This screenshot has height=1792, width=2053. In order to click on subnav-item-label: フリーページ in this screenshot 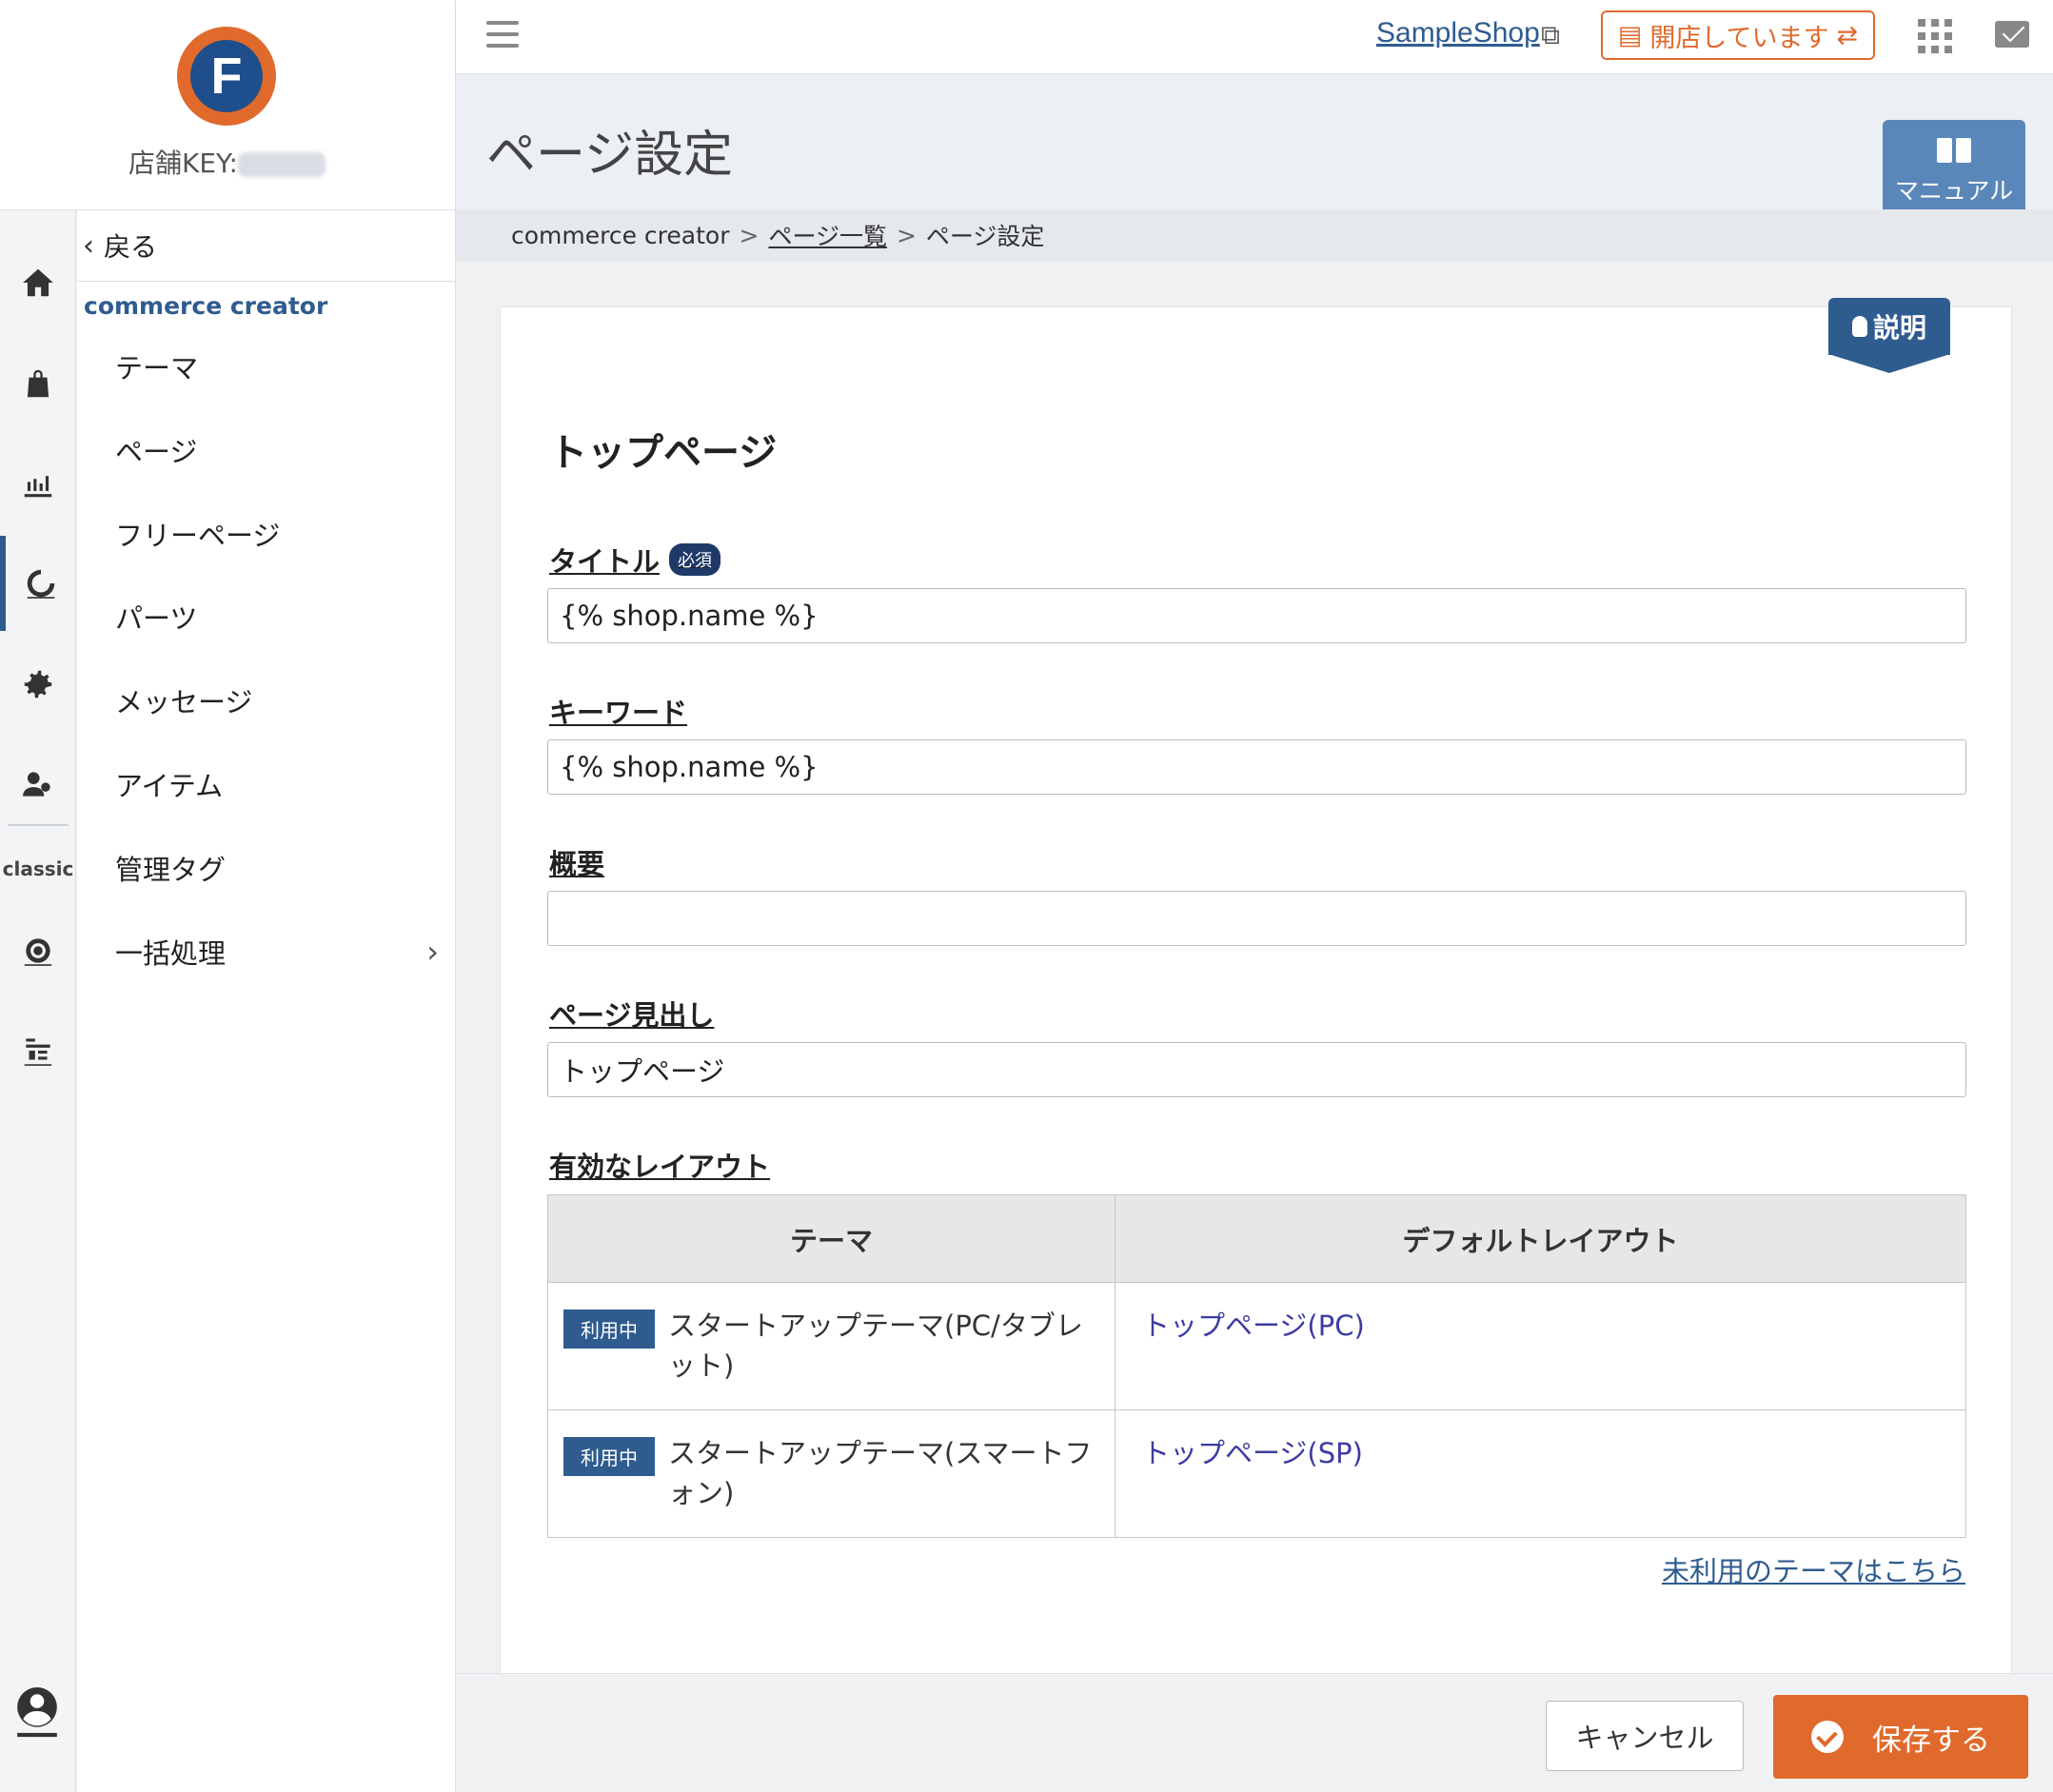, I will do `click(198, 536)`.